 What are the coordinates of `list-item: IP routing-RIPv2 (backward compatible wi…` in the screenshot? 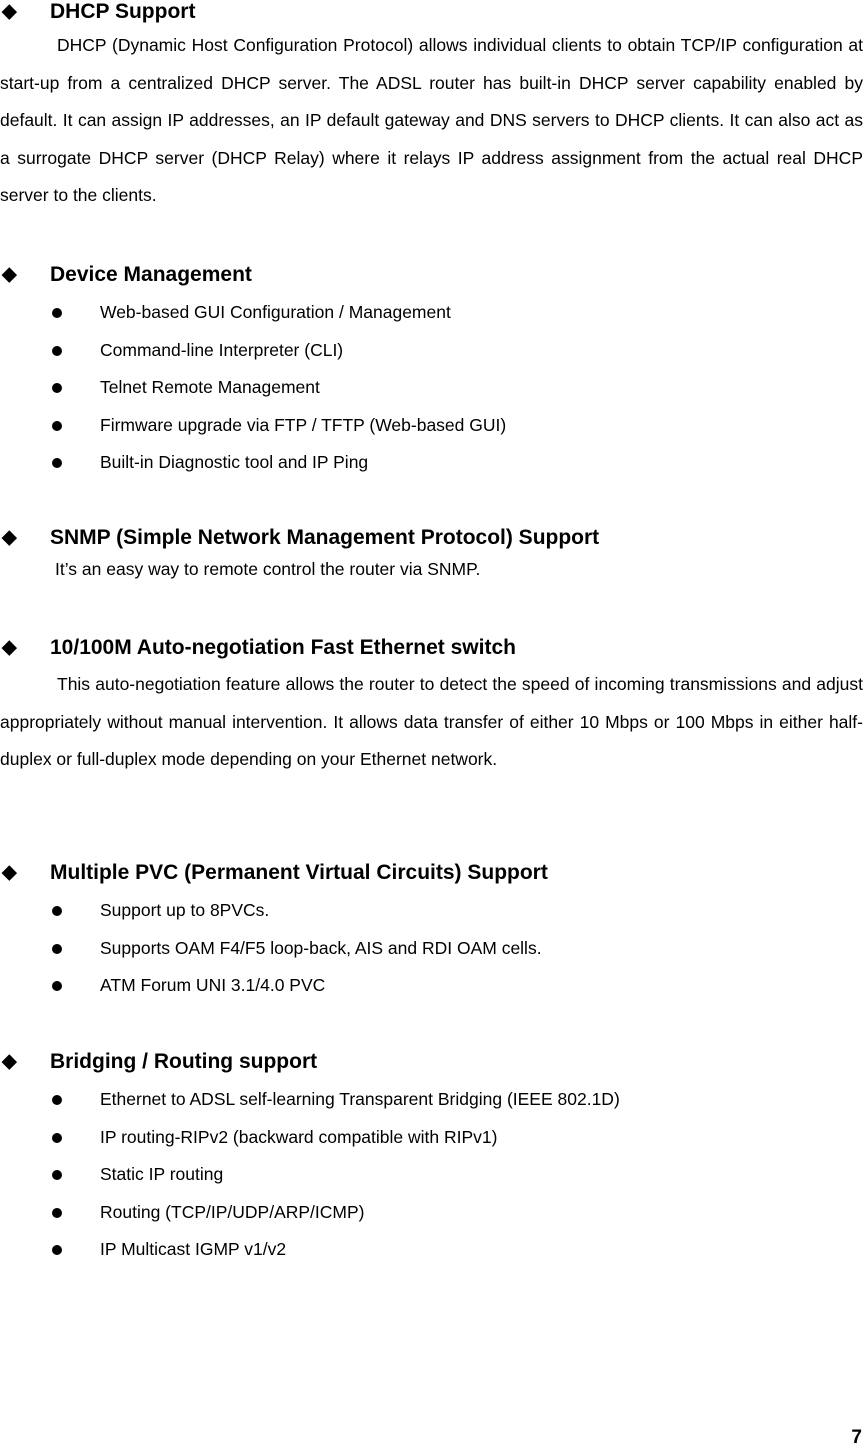 It's located at (432, 1138).